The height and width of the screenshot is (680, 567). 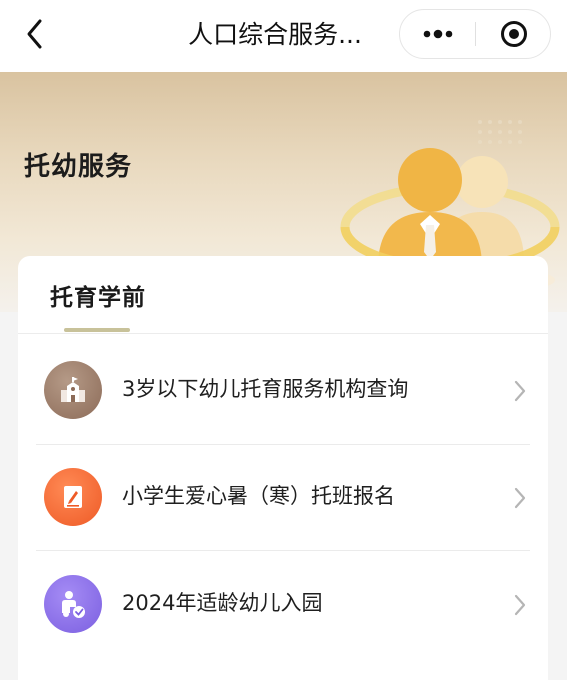 I want to click on mini-program-capsule, so click(x=475, y=34).